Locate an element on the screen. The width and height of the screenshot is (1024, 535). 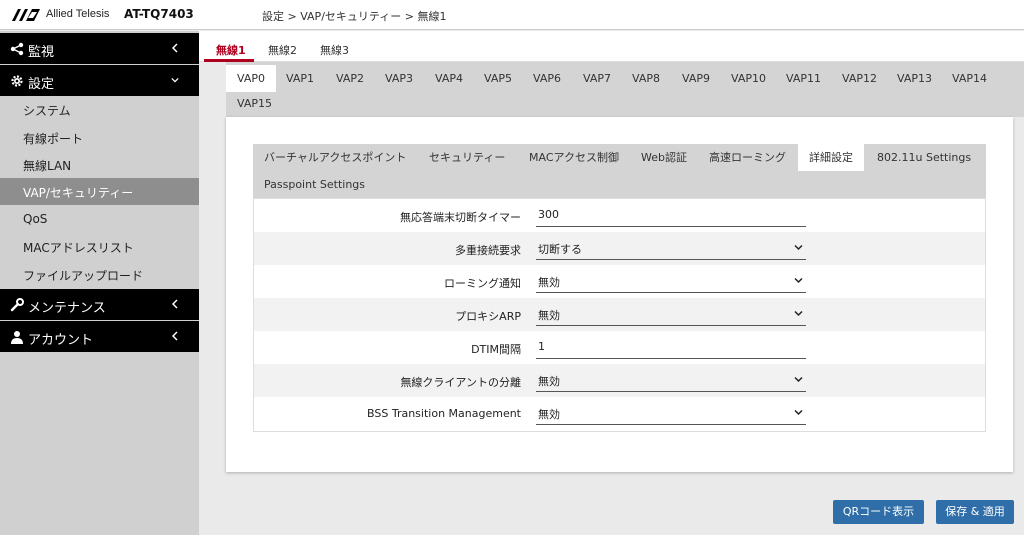
client-isolation-select: 無効 is located at coordinates (671, 380).